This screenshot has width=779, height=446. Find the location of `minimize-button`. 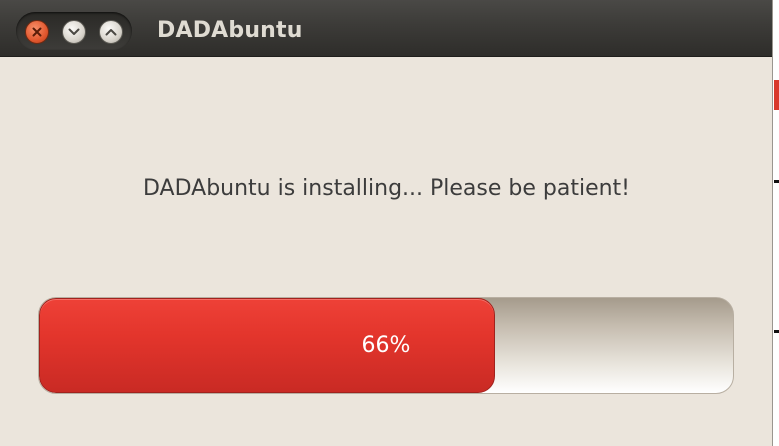

minimize-button is located at coordinates (74, 32).